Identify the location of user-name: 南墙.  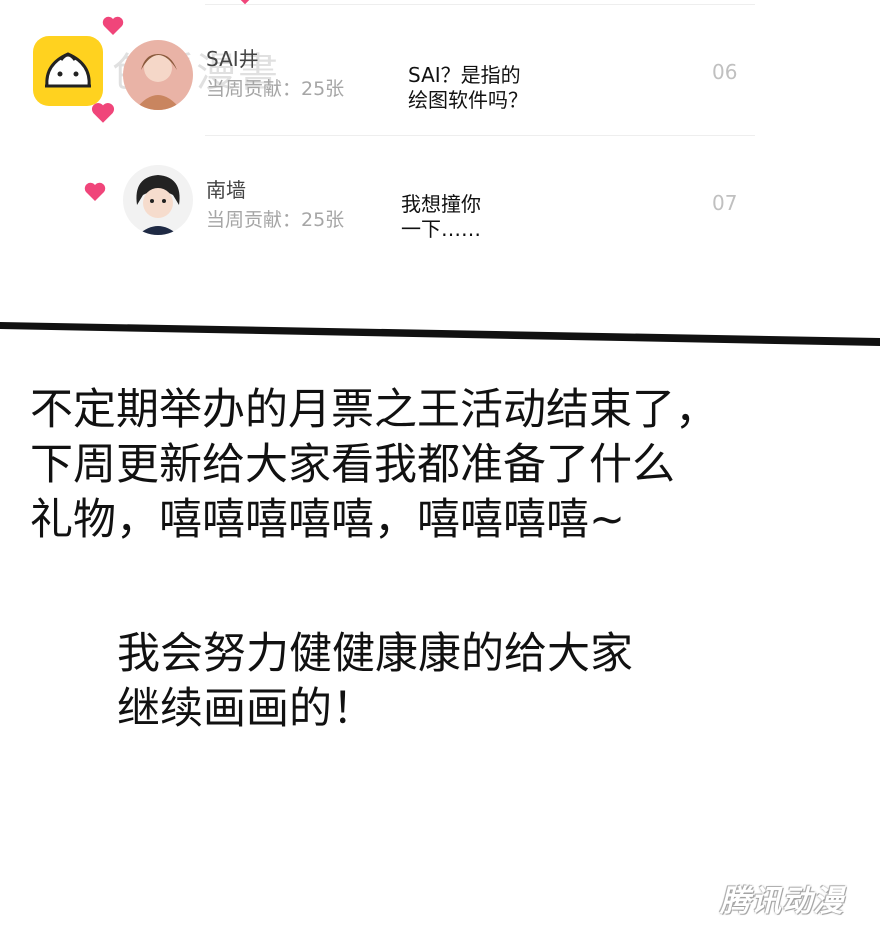
(226, 190).